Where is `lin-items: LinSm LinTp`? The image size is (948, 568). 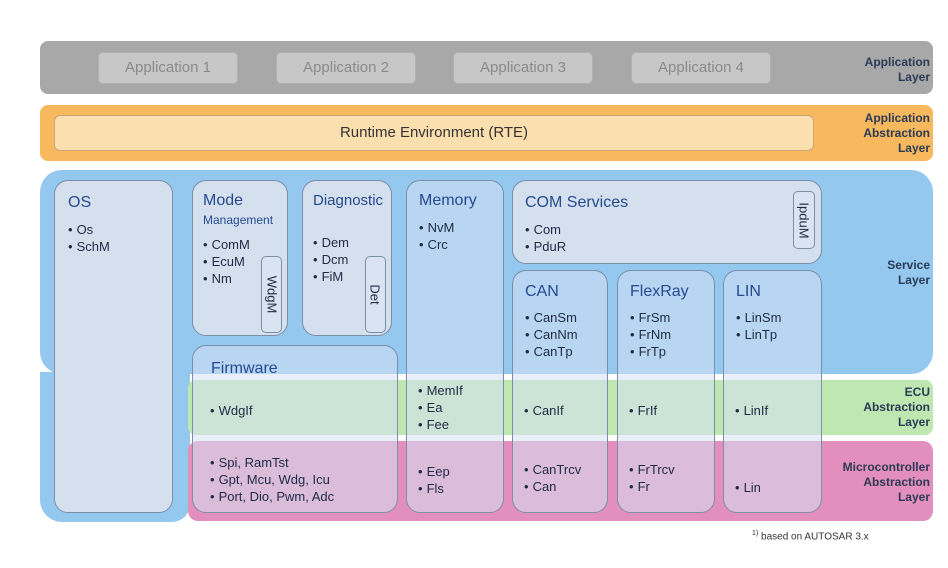
lin-items: LinSm LinTp is located at coordinates (759, 326).